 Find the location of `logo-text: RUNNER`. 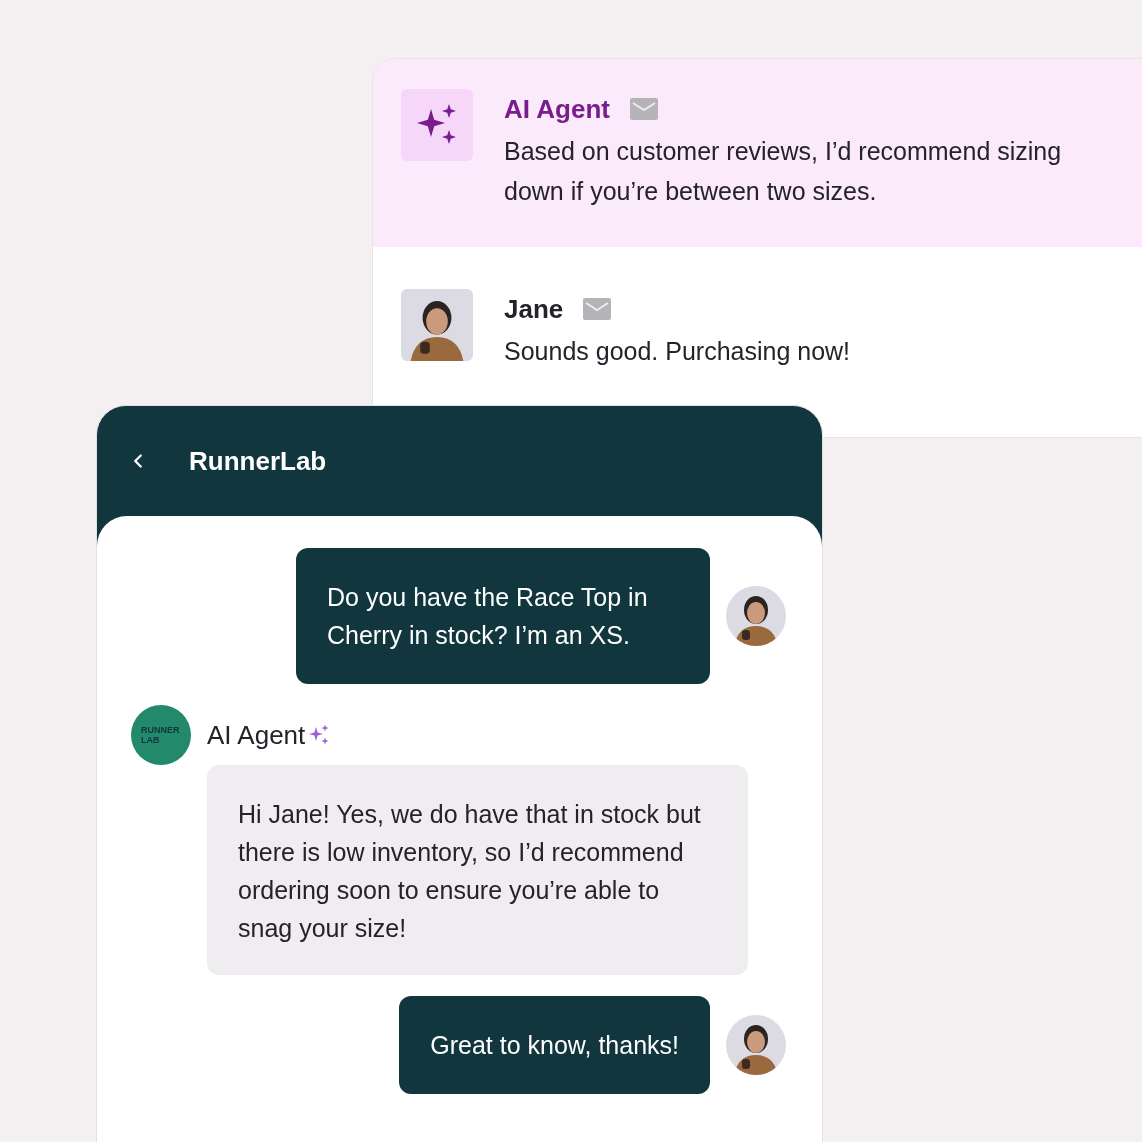

logo-text: RUNNER is located at coordinates (161, 730).